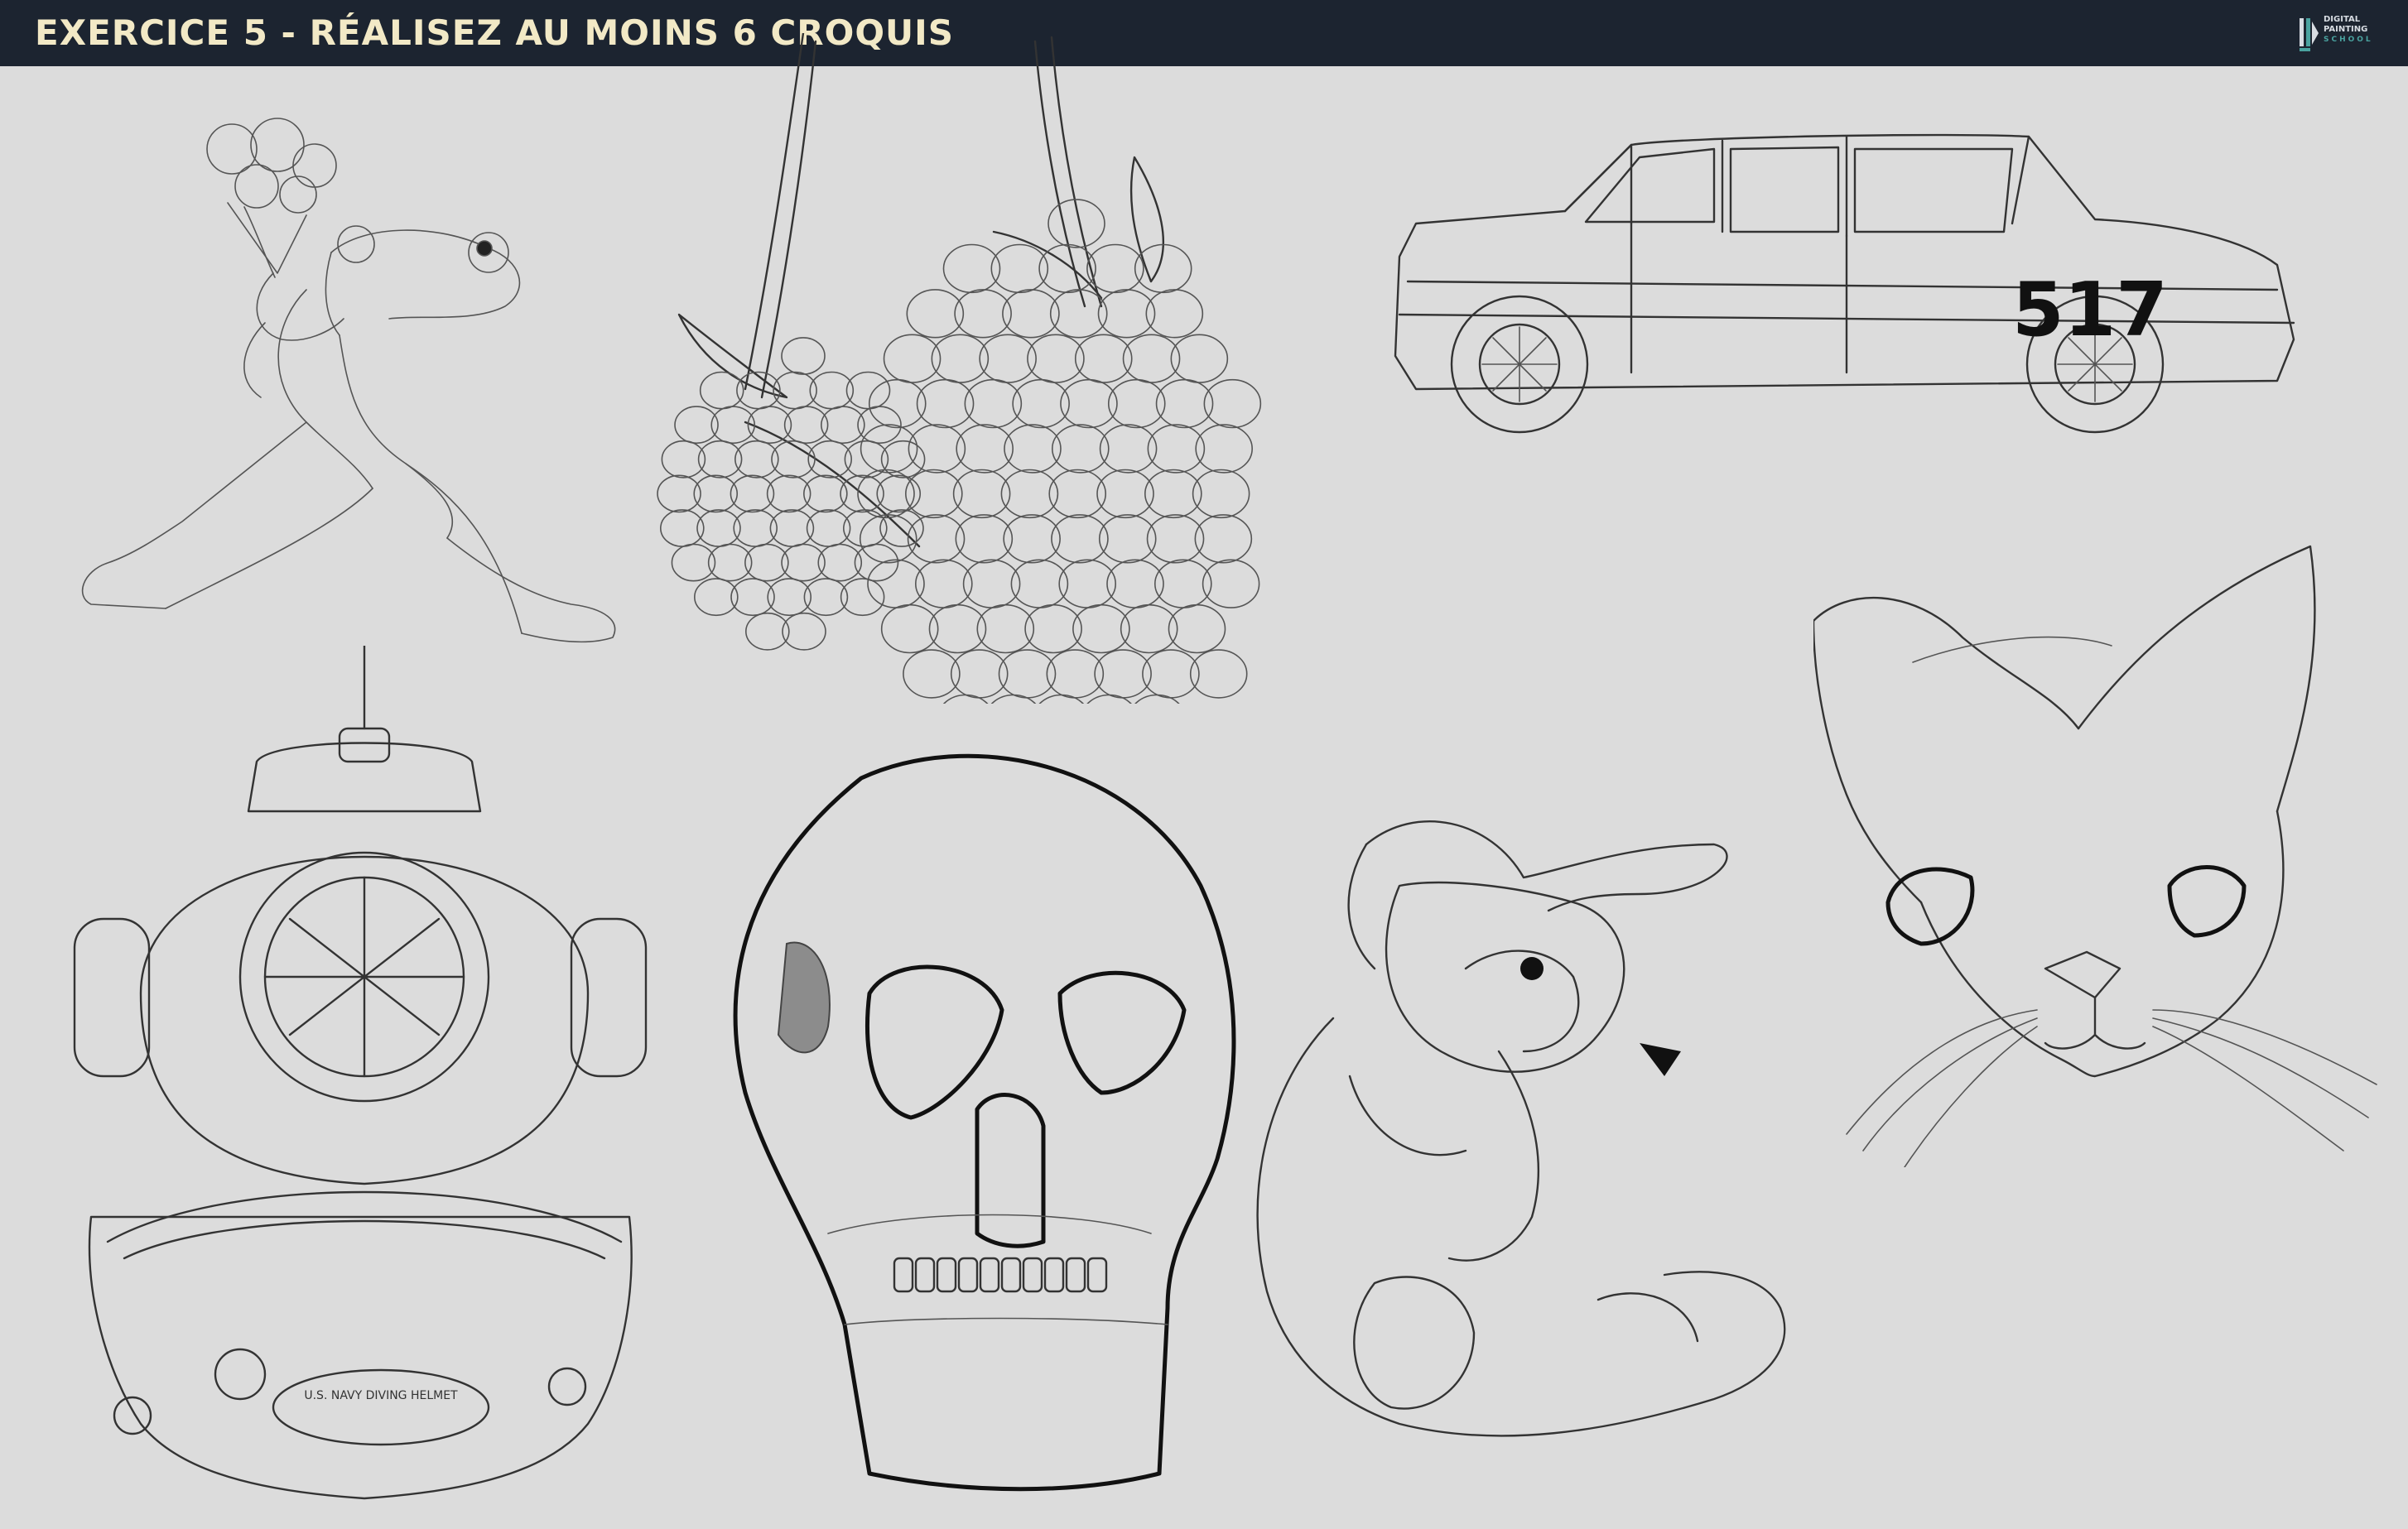 The width and height of the screenshot is (2408, 1529). Describe the element at coordinates (2343, 19) in the screenshot. I see `logo-line-1: DIGITAL` at that location.